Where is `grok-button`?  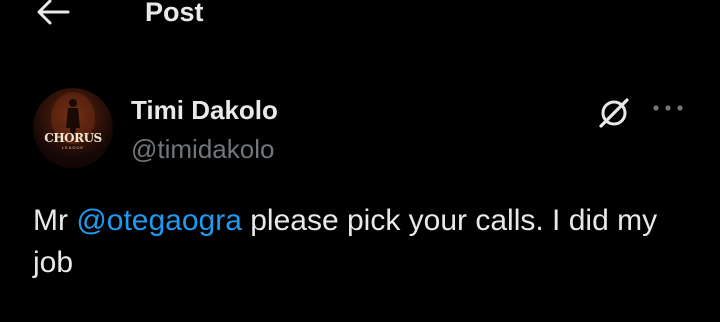 grok-button is located at coordinates (614, 113).